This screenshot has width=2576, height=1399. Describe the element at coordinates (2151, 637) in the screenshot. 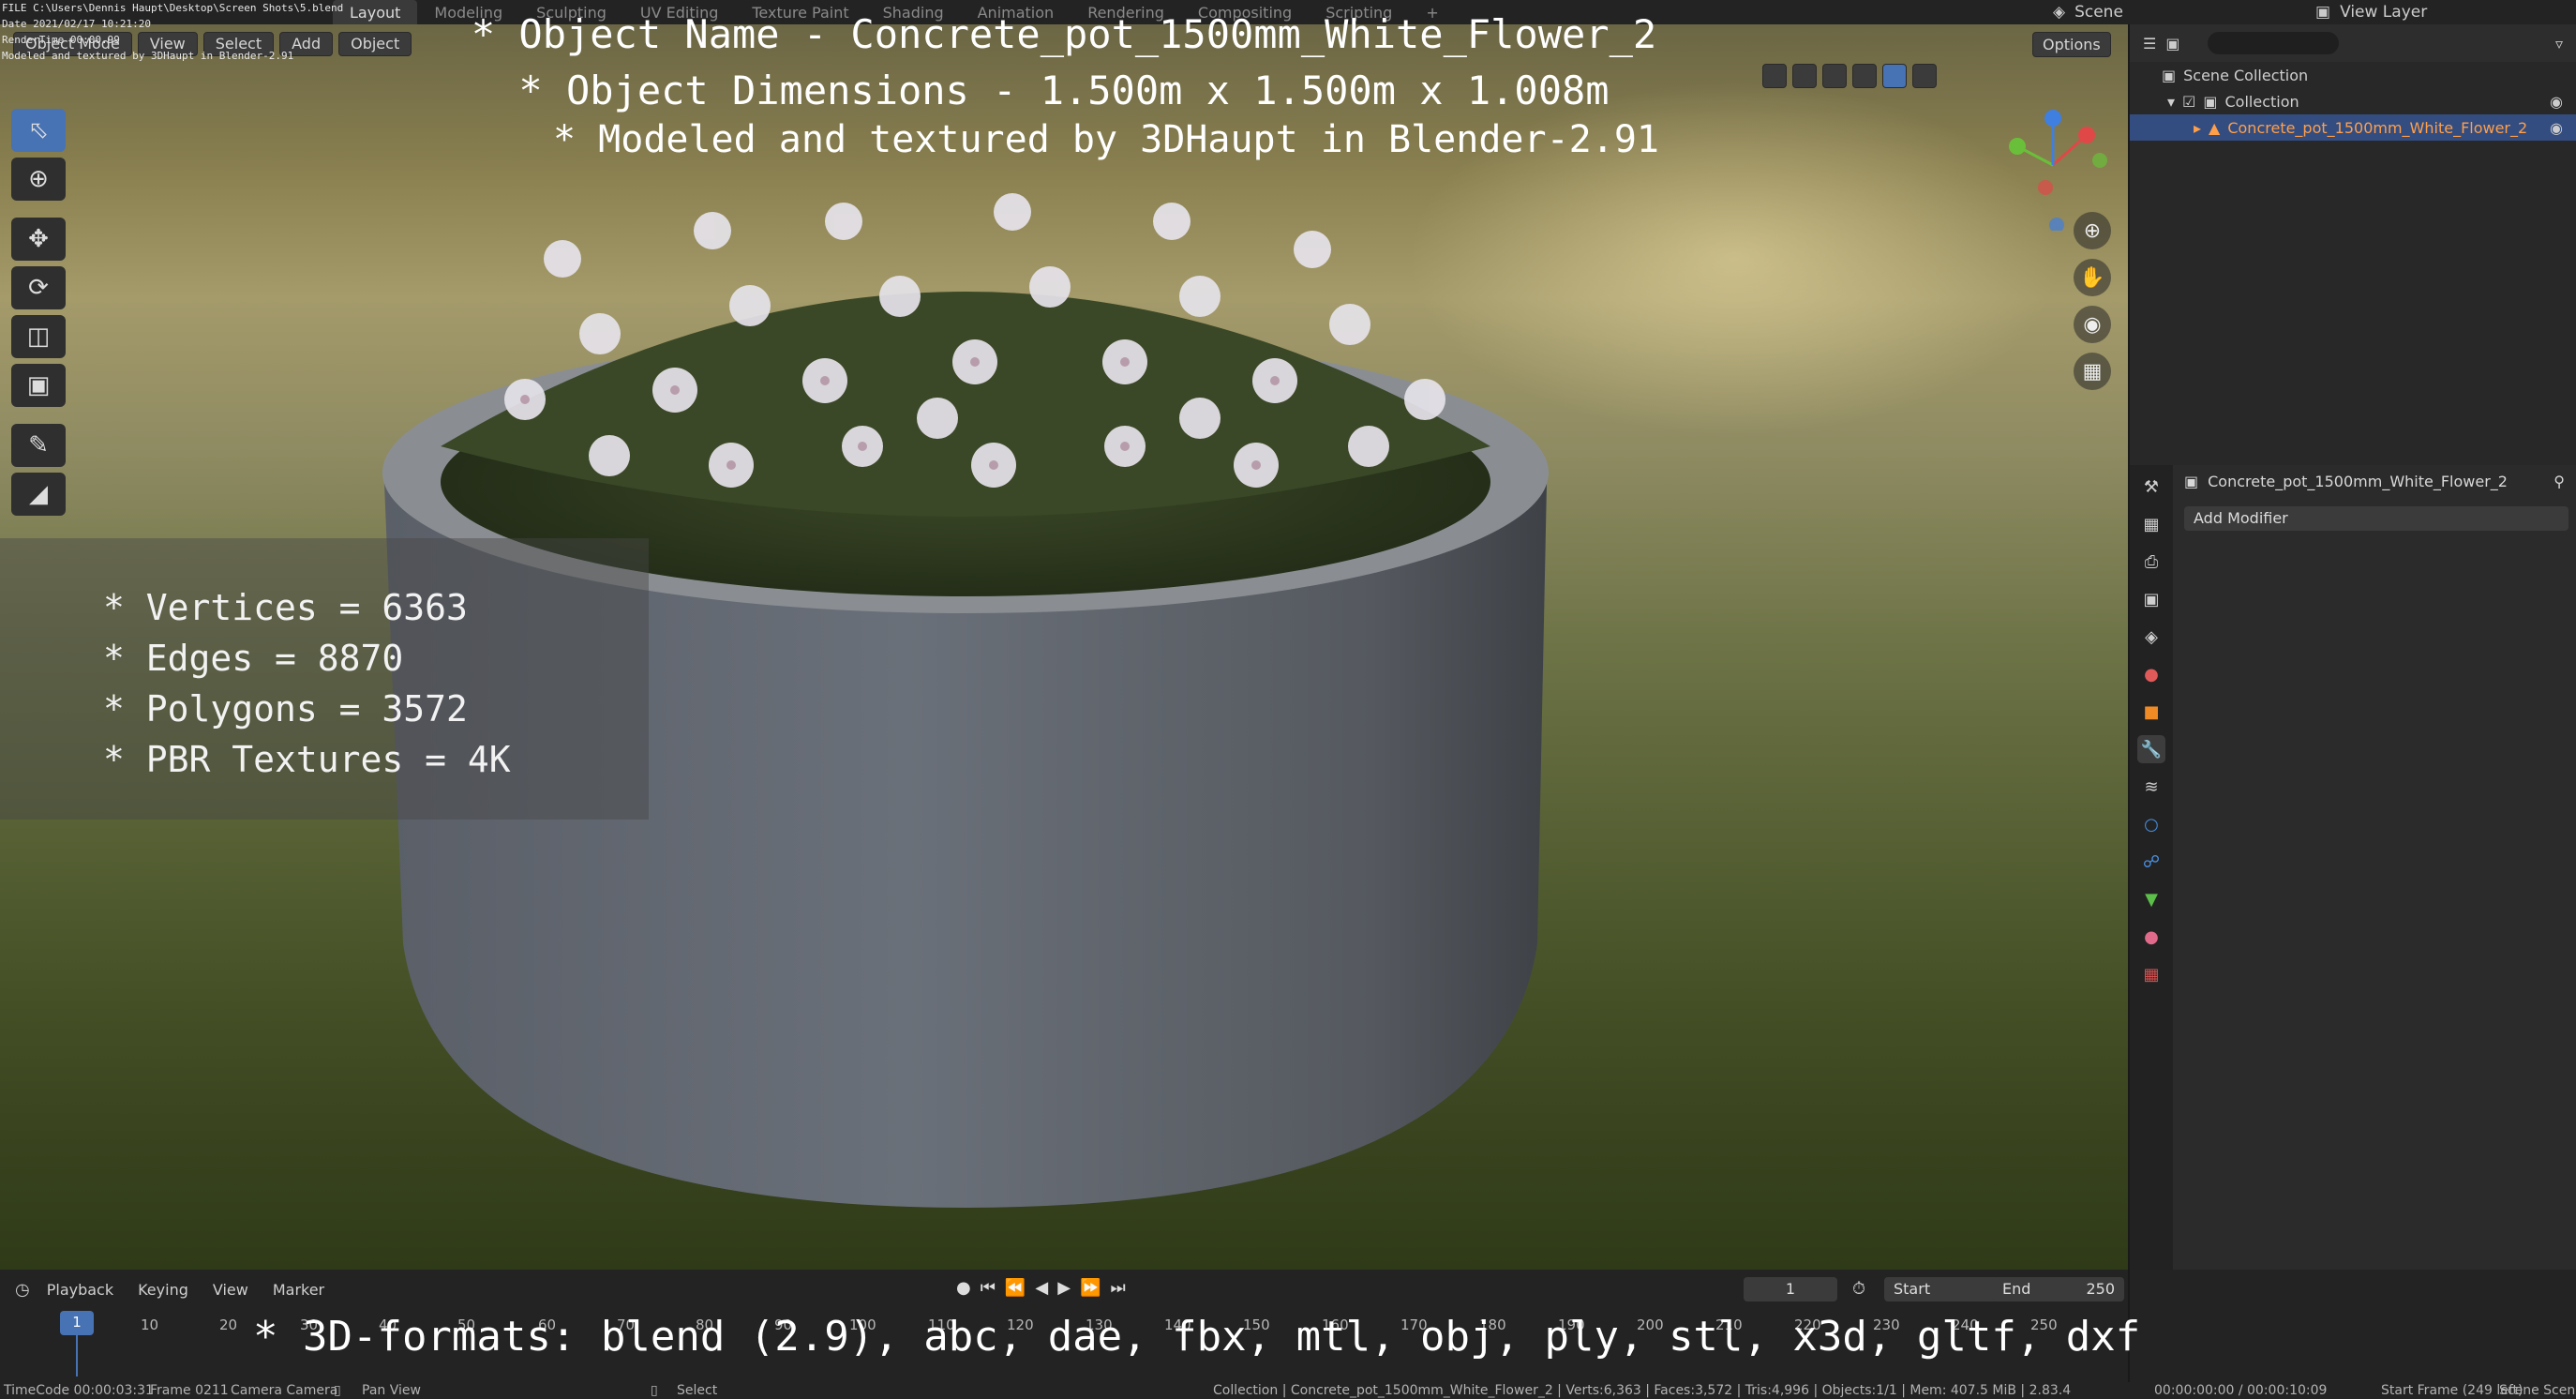

I see `scene-tab-icon: ◈` at that location.